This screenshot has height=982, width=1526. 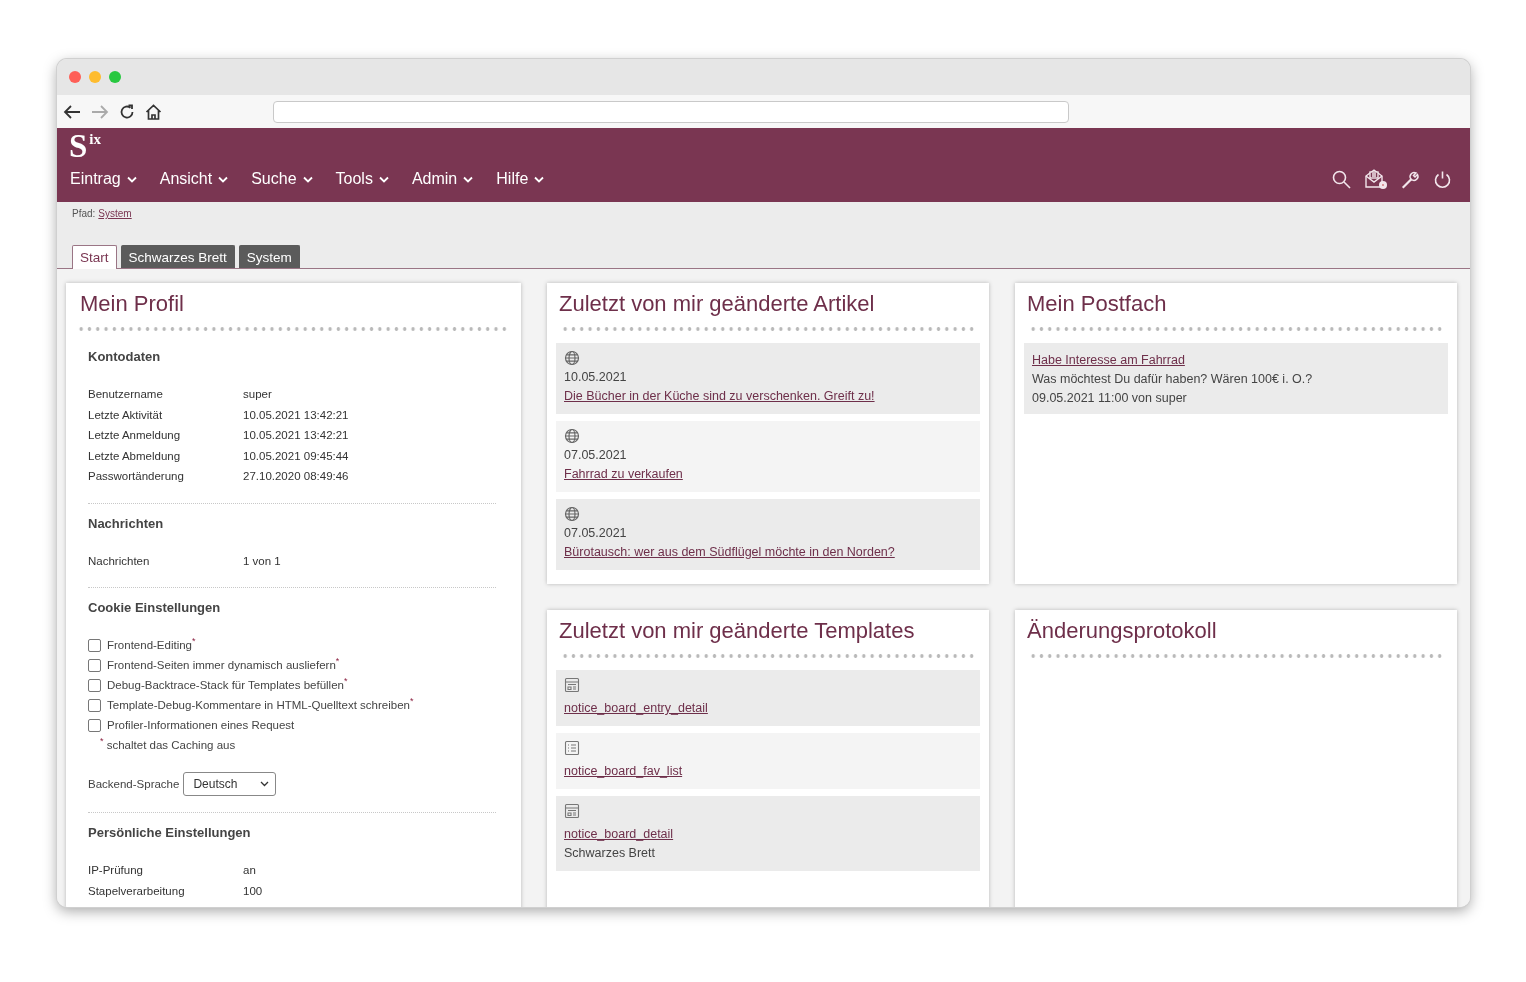 What do you see at coordinates (137, 891) in the screenshot?
I see `field-label: Stapelverarbeitung` at bounding box center [137, 891].